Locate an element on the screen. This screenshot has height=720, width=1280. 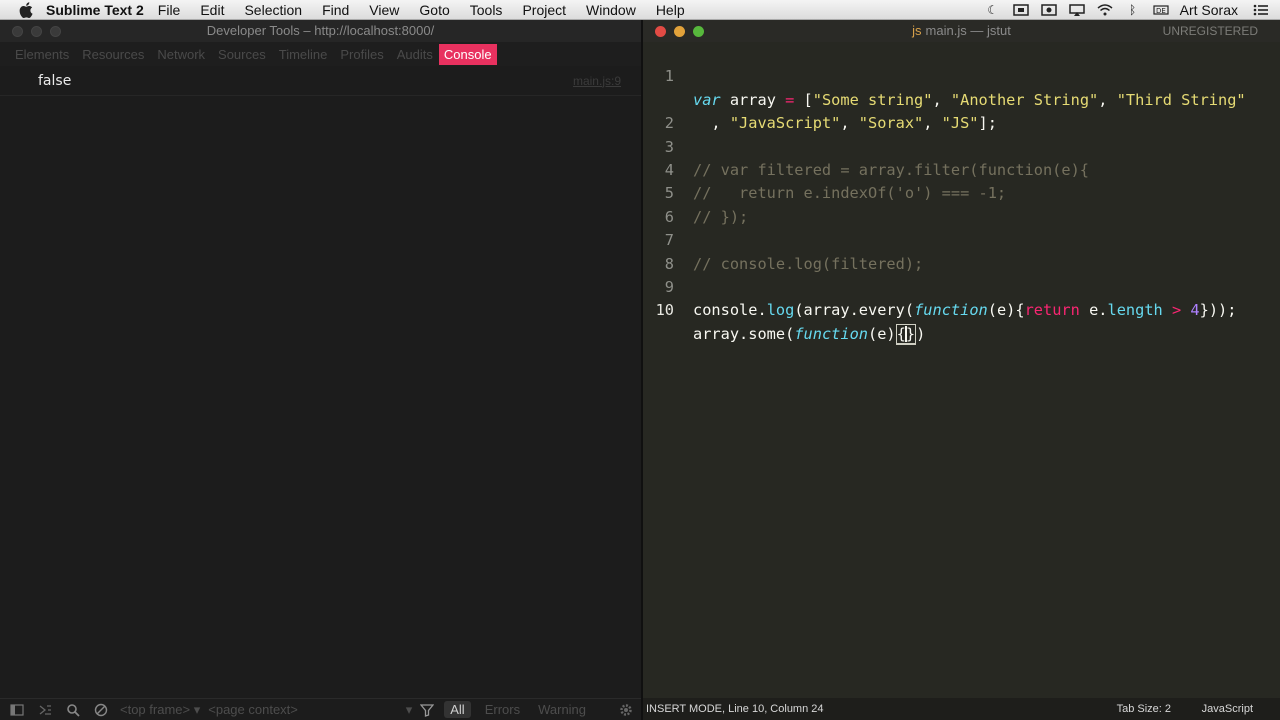
wifi-icon is located at coordinates (1105, 10).